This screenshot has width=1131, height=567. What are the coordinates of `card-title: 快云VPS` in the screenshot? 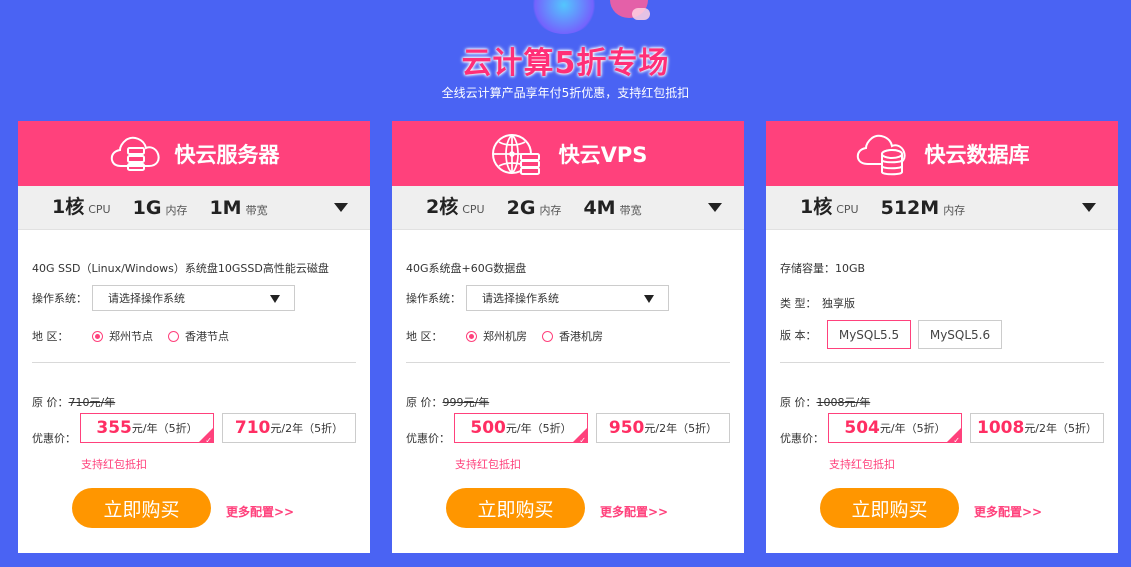 It's located at (603, 154).